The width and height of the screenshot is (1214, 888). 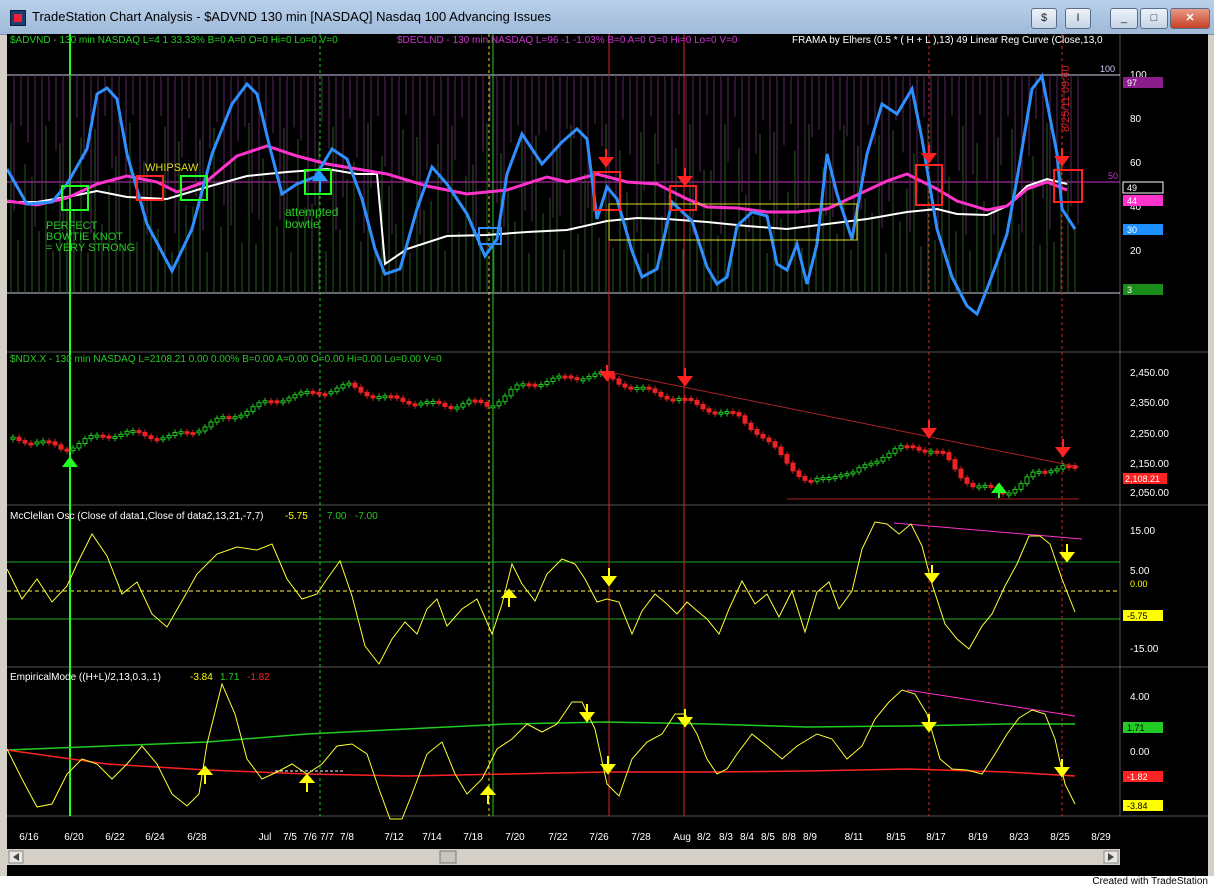 I want to click on time-axis-label: 8/9, so click(x=810, y=837).